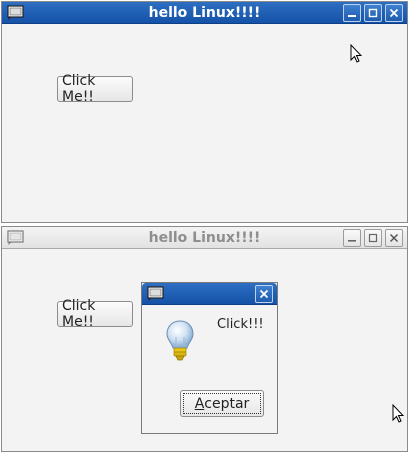 Image resolution: width=414 pixels, height=457 pixels. What do you see at coordinates (227, 403) in the screenshot?
I see `accept-label-rest: ceptar` at bounding box center [227, 403].